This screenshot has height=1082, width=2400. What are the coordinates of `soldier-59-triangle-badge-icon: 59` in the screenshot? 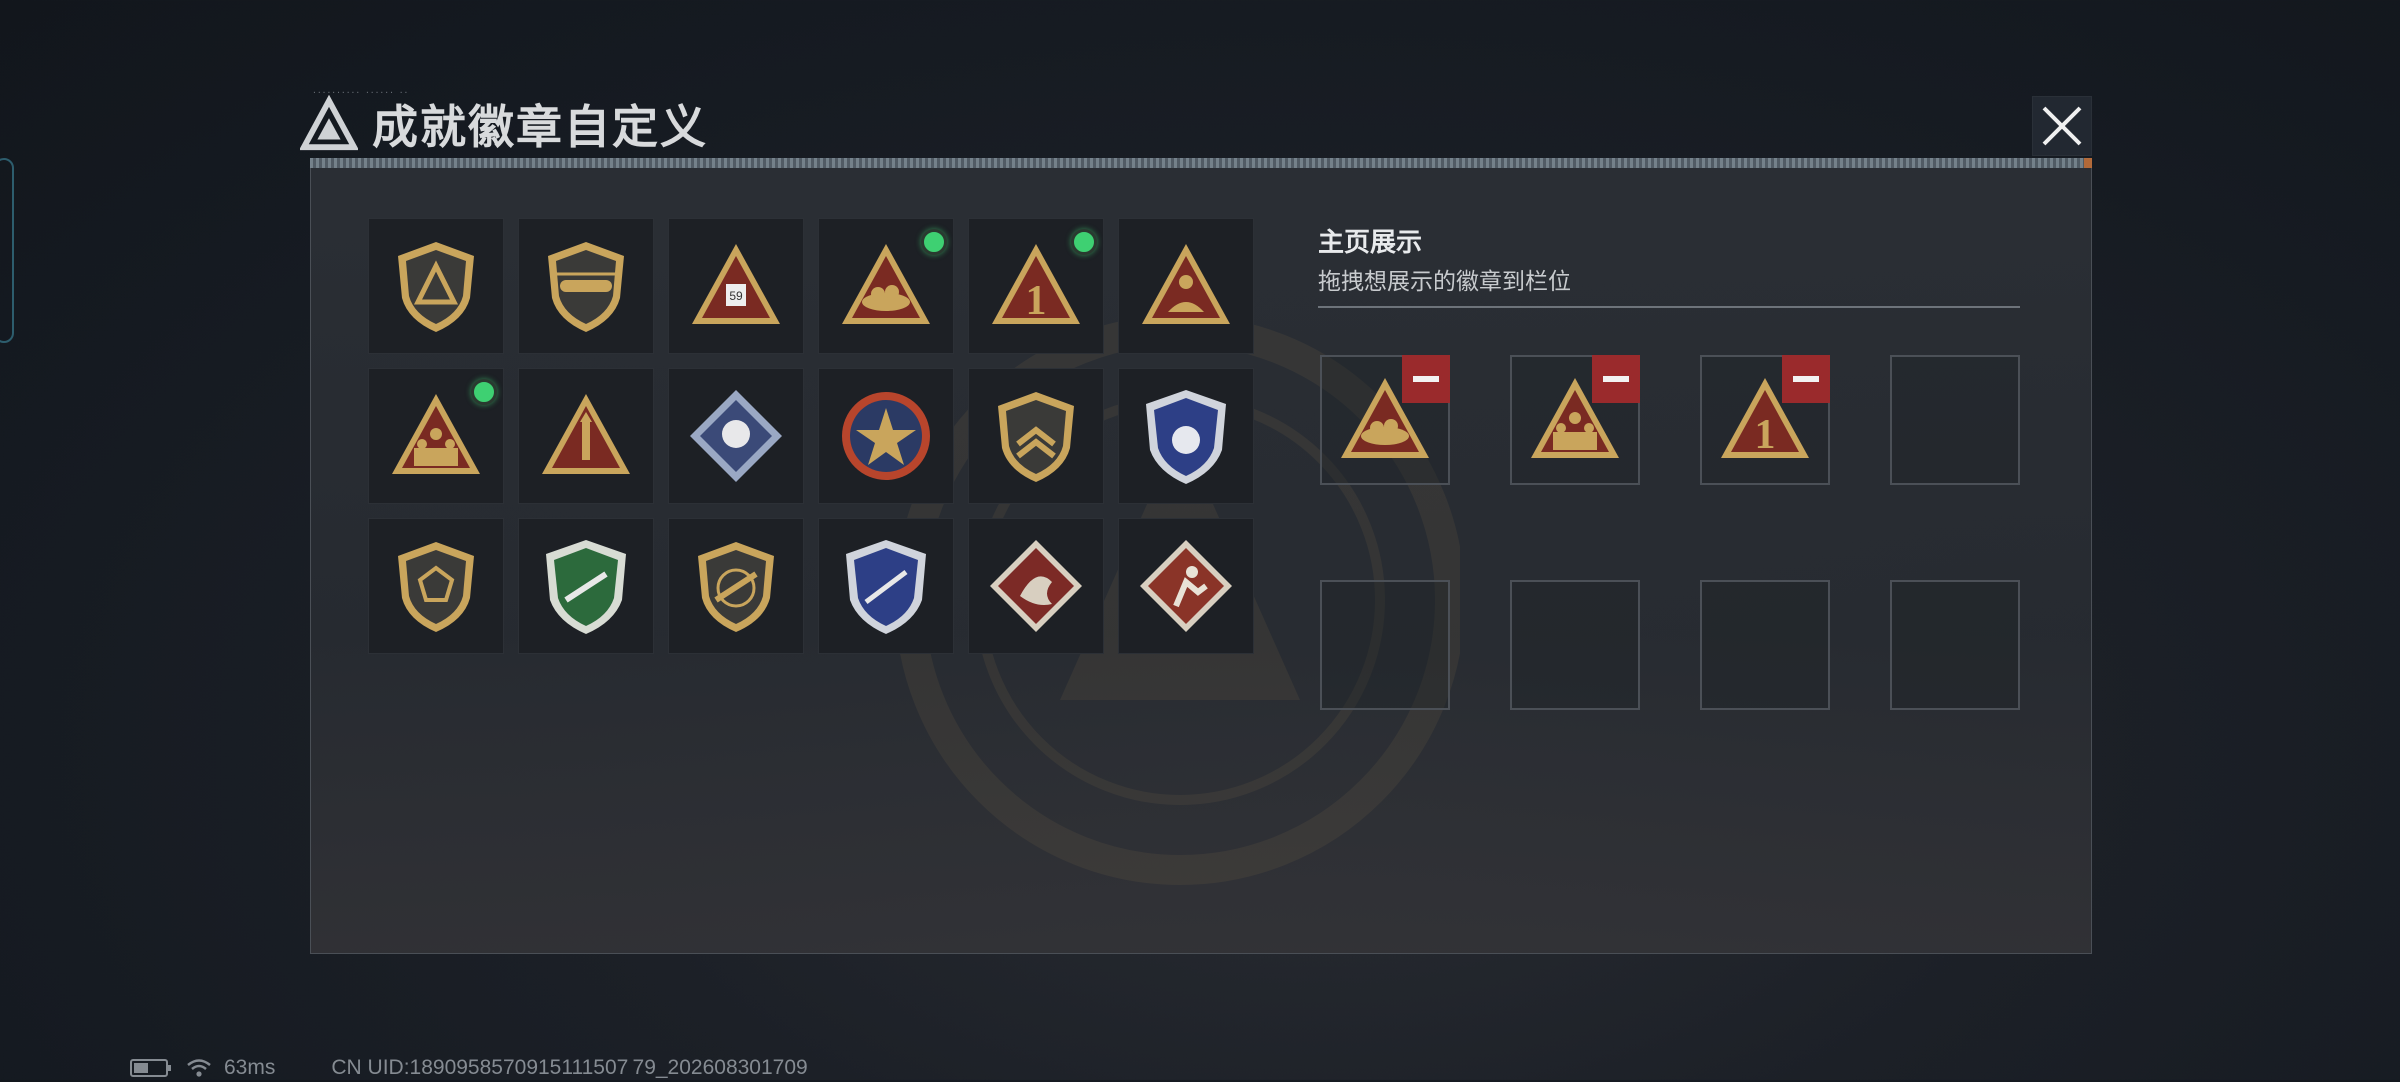 It's located at (736, 284).